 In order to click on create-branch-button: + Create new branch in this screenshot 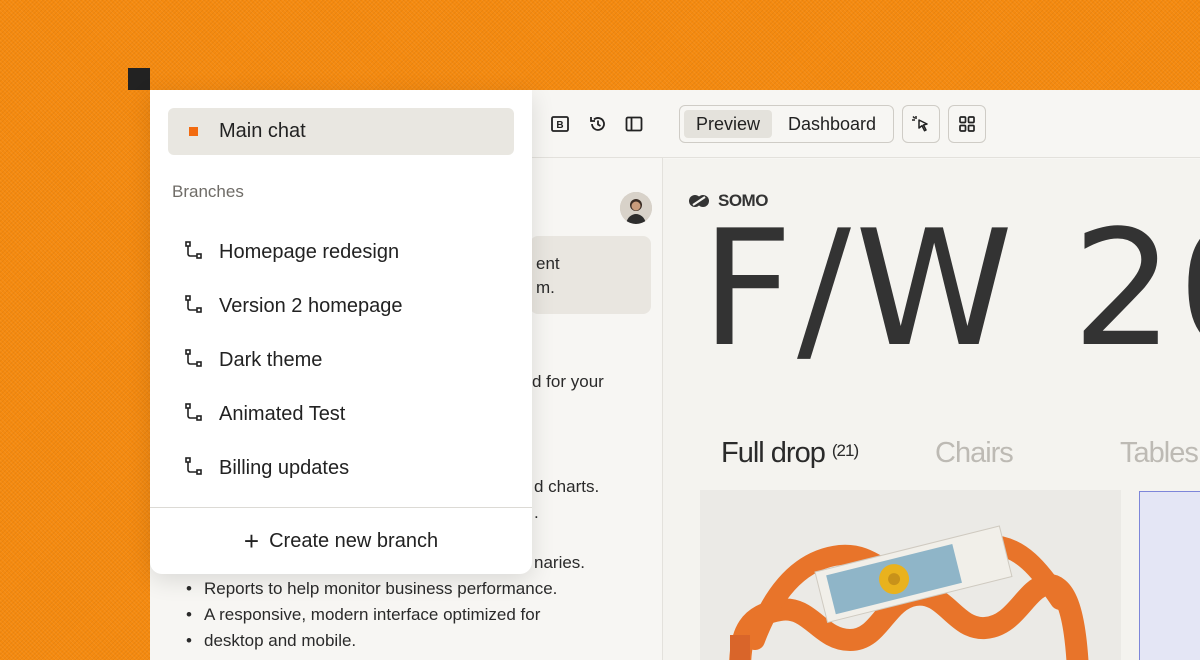, I will do `click(341, 541)`.